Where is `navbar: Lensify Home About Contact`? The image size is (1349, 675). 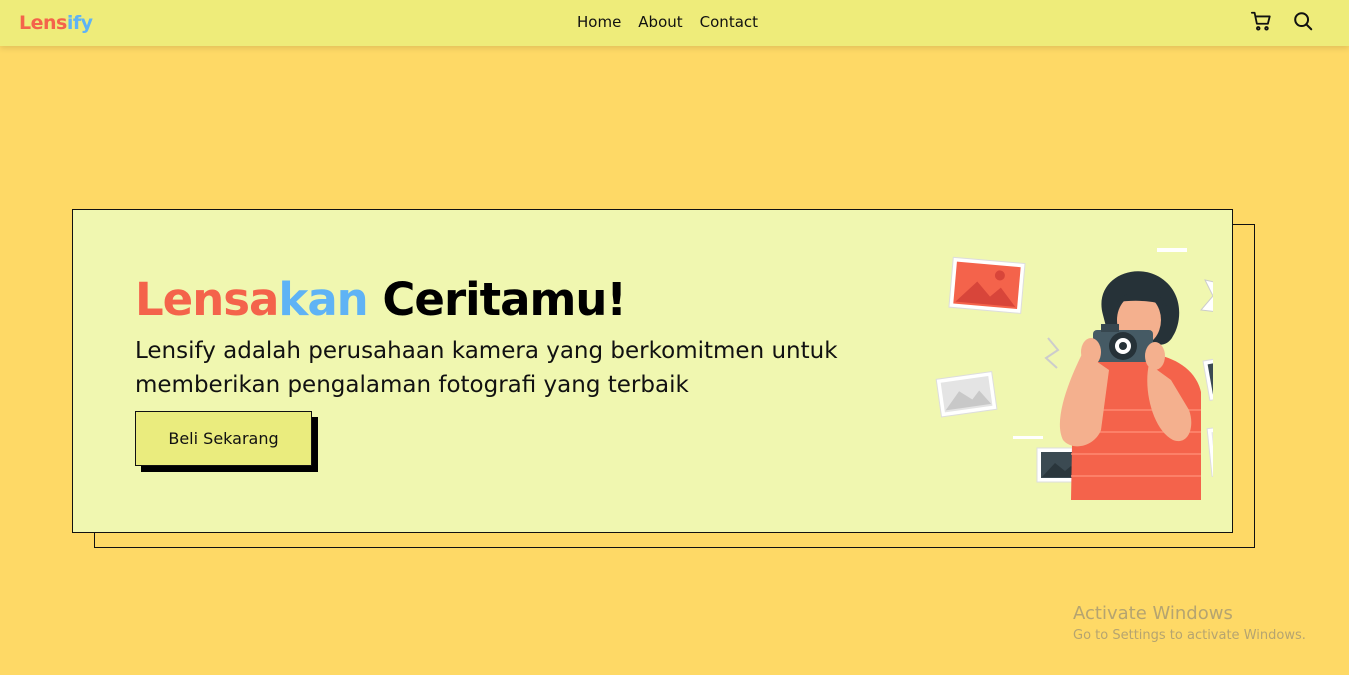 navbar: Lensify Home About Contact is located at coordinates (674, 23).